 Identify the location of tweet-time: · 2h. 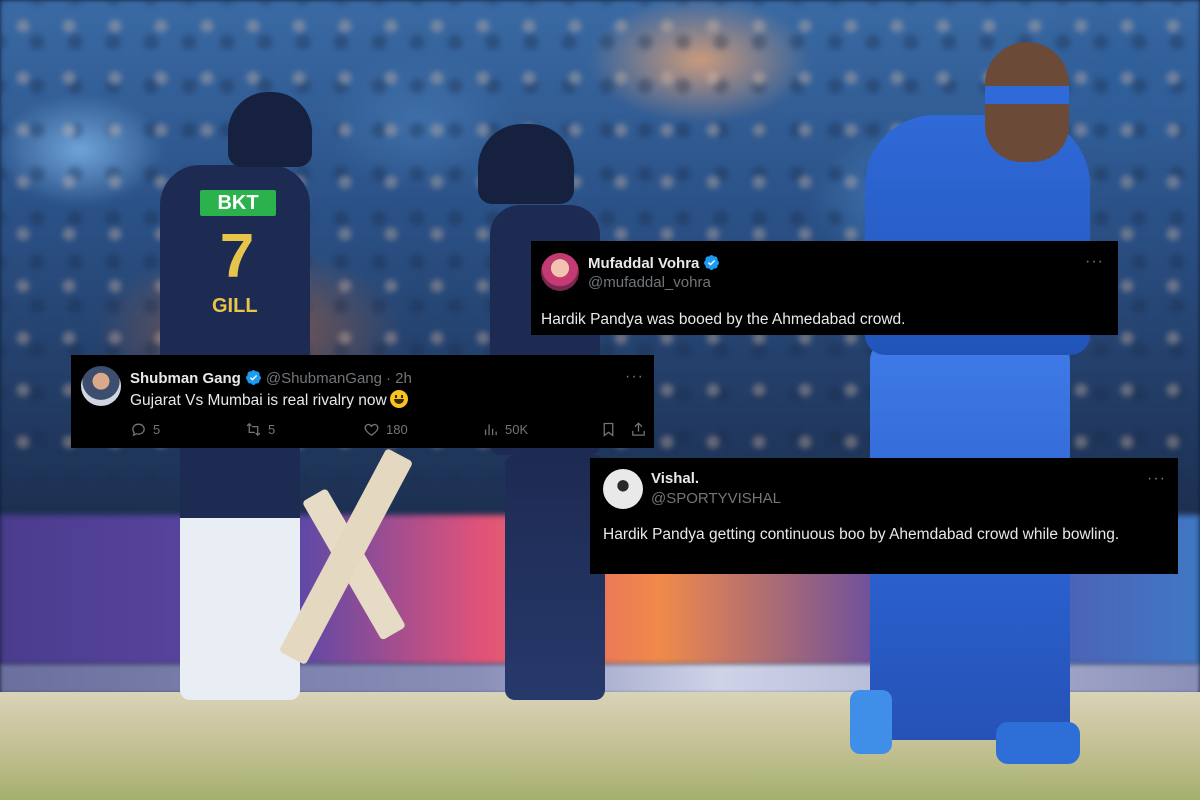
(399, 378).